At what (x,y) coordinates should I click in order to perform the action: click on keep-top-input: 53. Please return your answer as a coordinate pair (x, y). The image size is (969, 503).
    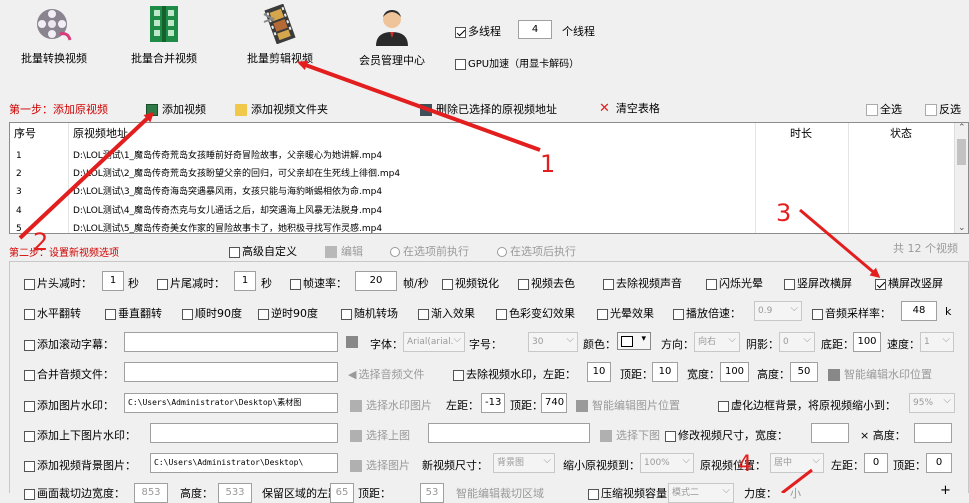
    Looking at the image, I should click on (432, 493).